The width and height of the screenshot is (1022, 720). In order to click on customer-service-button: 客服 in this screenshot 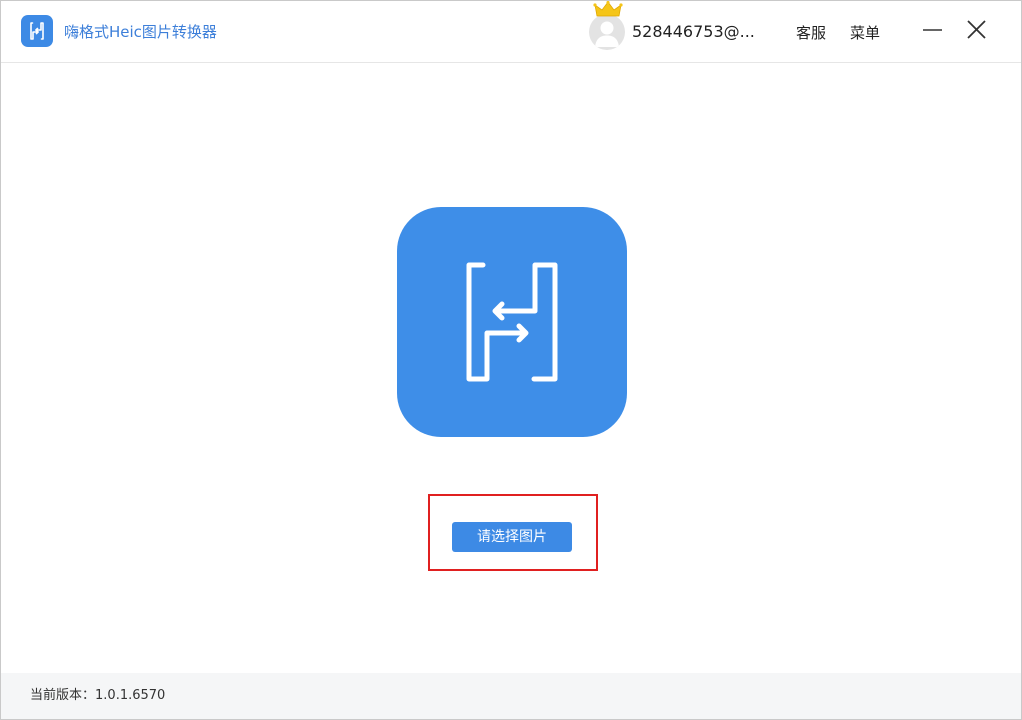, I will do `click(811, 33)`.